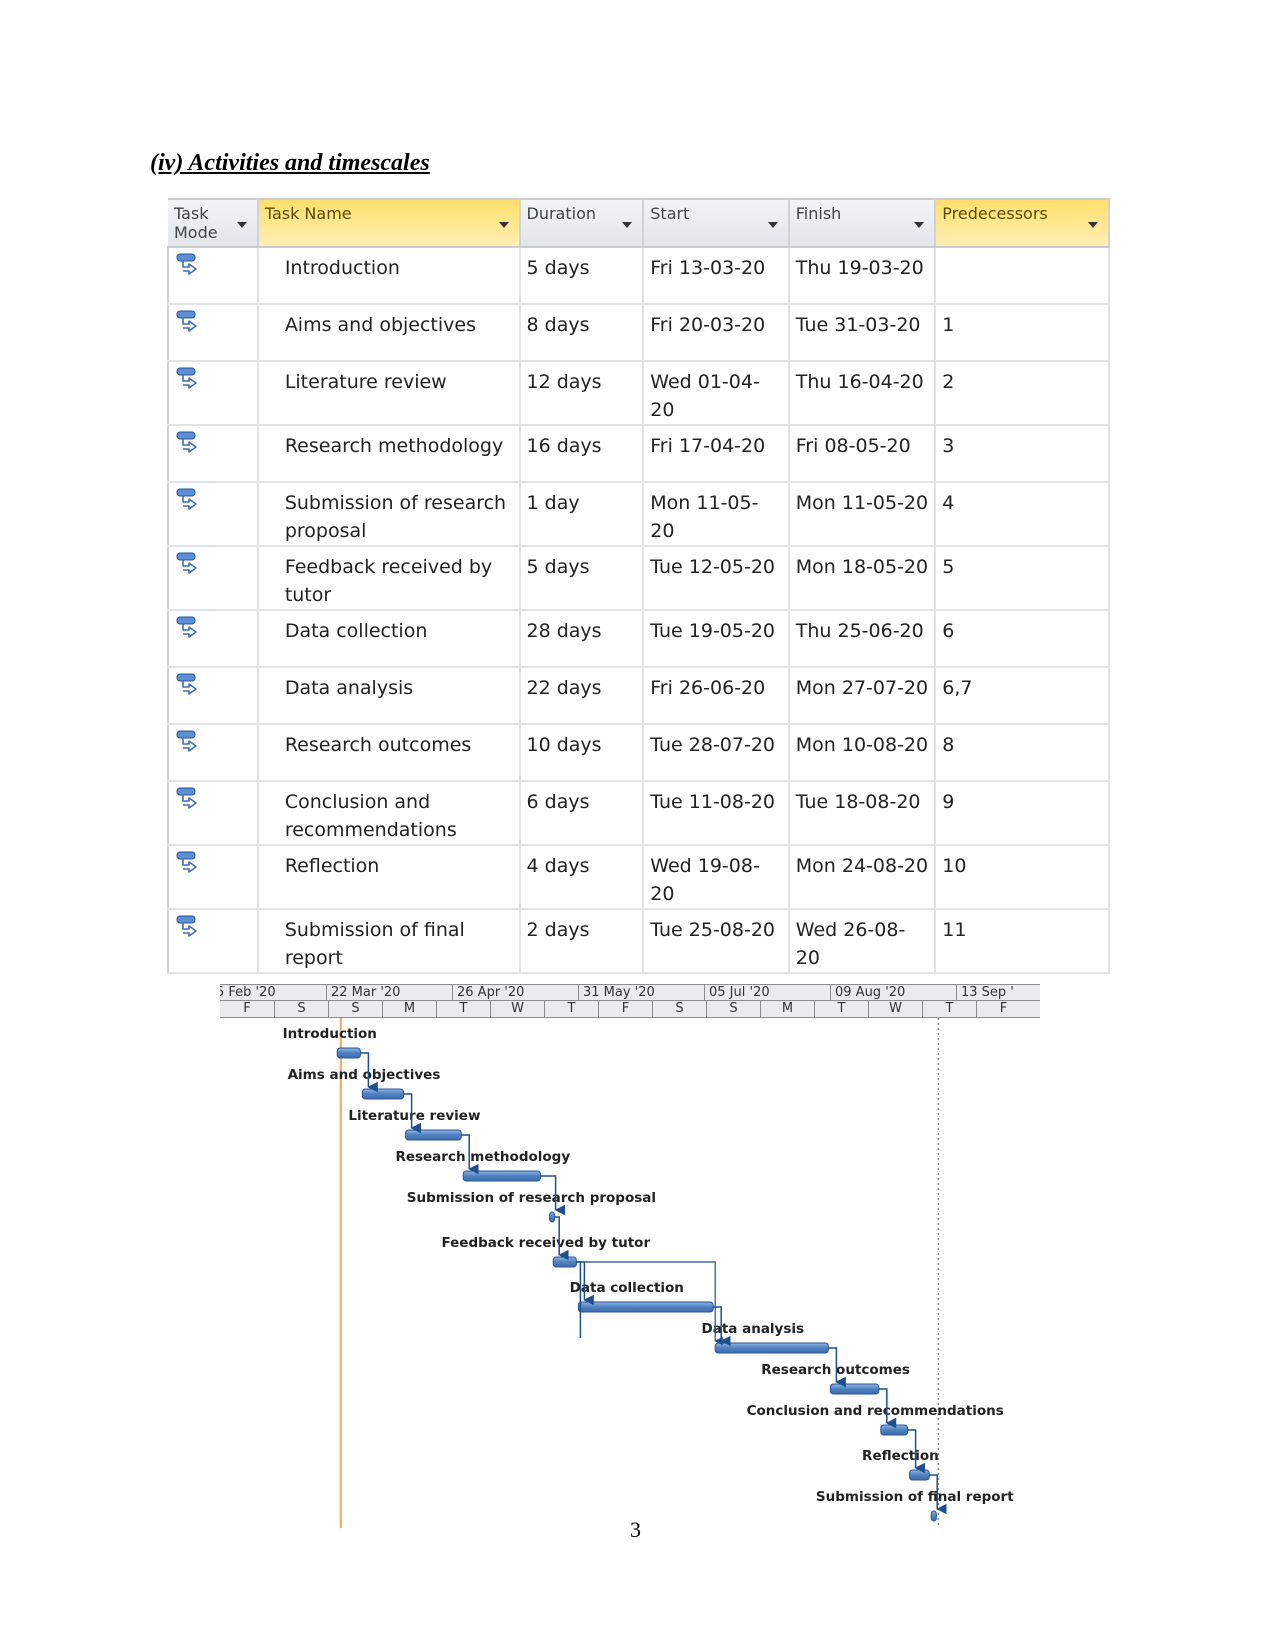 The height and width of the screenshot is (1651, 1275). What do you see at coordinates (1022, 223) in the screenshot?
I see `column-header-predecessors: Predecessors` at bounding box center [1022, 223].